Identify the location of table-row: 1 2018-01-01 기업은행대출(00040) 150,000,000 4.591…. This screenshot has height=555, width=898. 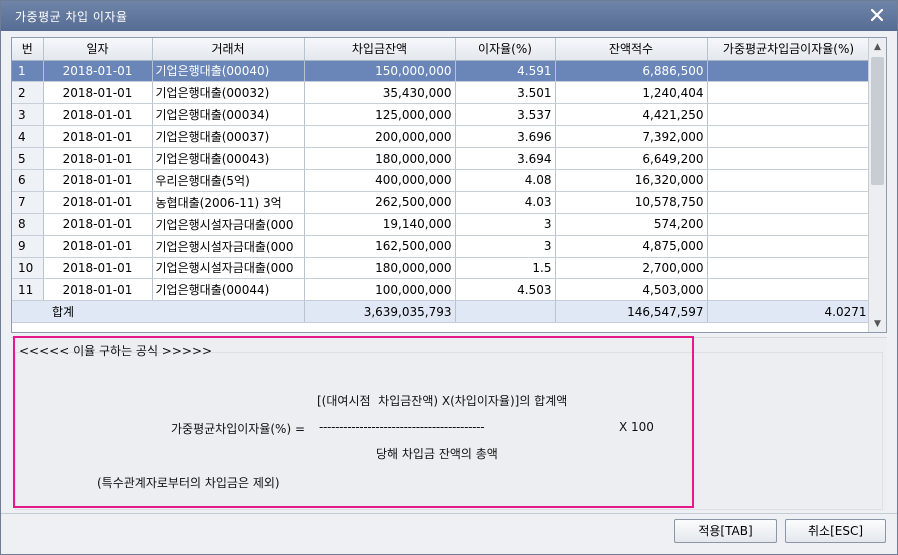
(441, 71).